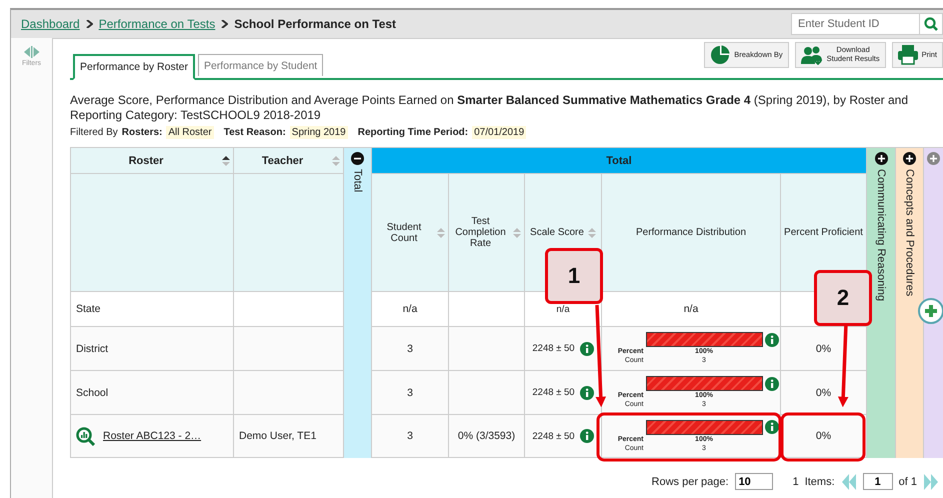 This screenshot has height=498, width=943. I want to click on group-label: Concepts and Procedures, so click(910, 232).